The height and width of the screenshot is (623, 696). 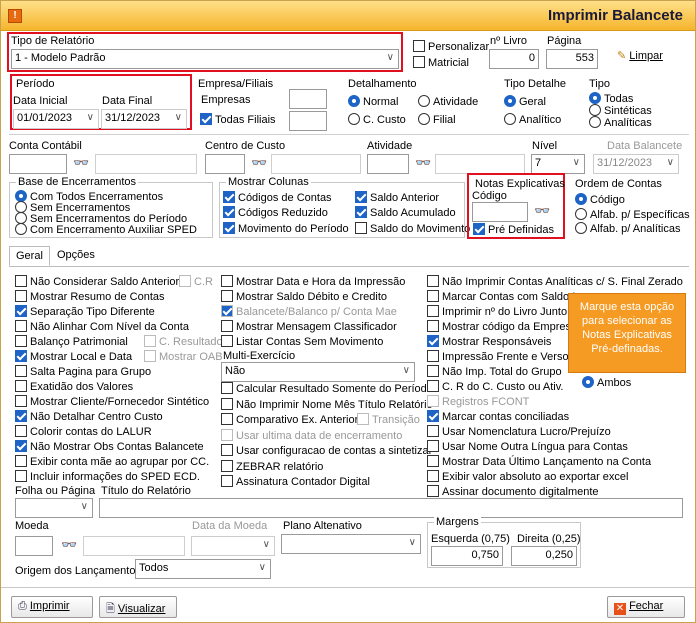 I want to click on col3-checkbox-3: Mostrar código da Empresa/F, so click(x=507, y=327).